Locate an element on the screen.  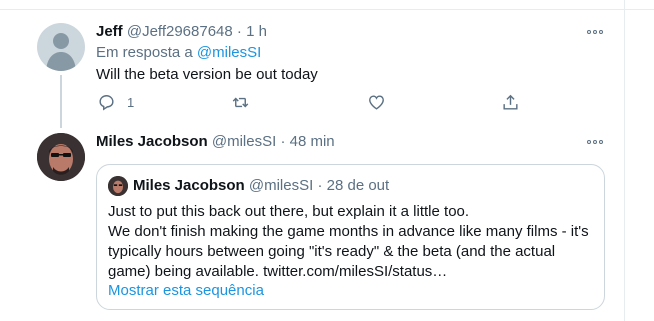
reply-icon is located at coordinates (106, 102).